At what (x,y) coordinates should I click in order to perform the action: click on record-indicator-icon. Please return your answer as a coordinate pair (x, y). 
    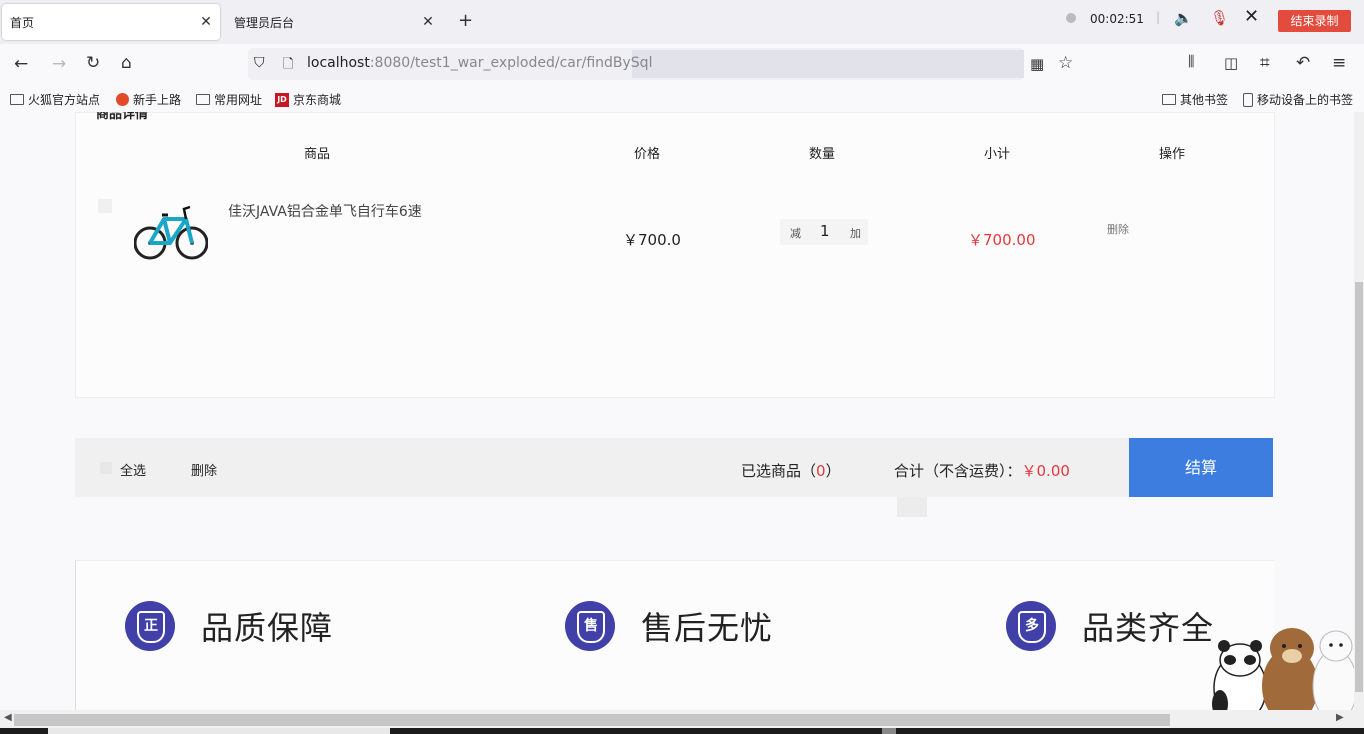
    Looking at the image, I should click on (1071, 18).